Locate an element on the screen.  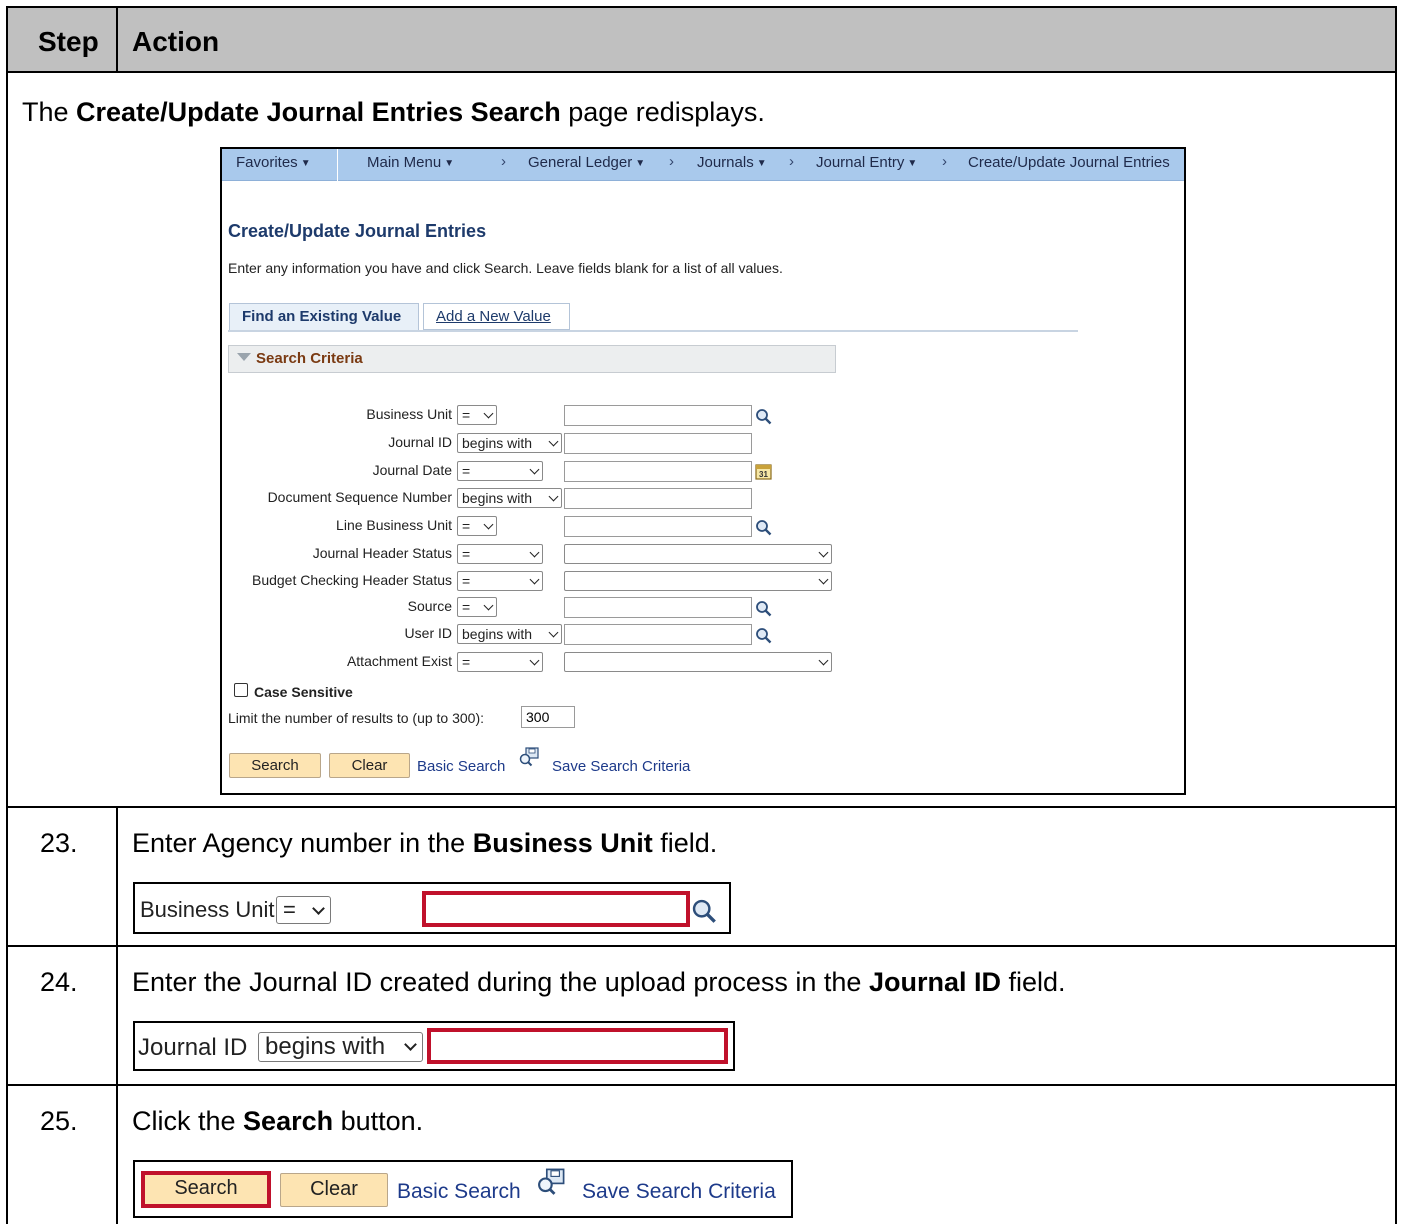
journal-date-input is located at coordinates (658, 471).